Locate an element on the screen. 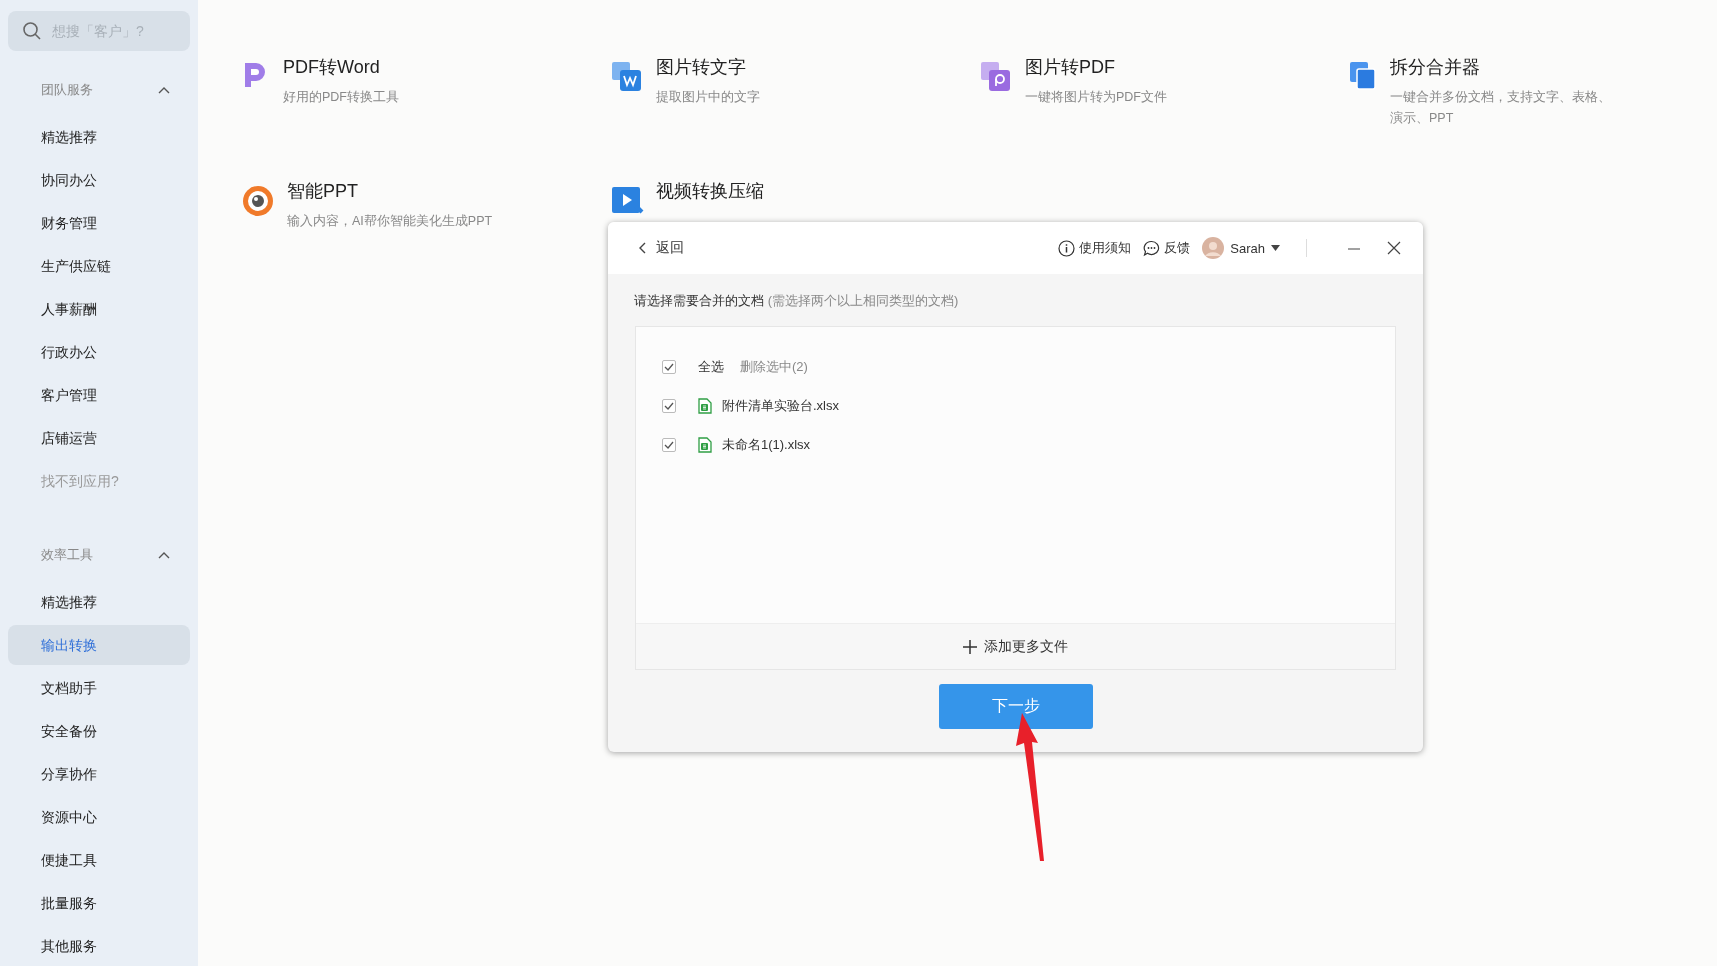 This screenshot has height=966, width=1717. help-button: 使用须知 is located at coordinates (1095, 248).